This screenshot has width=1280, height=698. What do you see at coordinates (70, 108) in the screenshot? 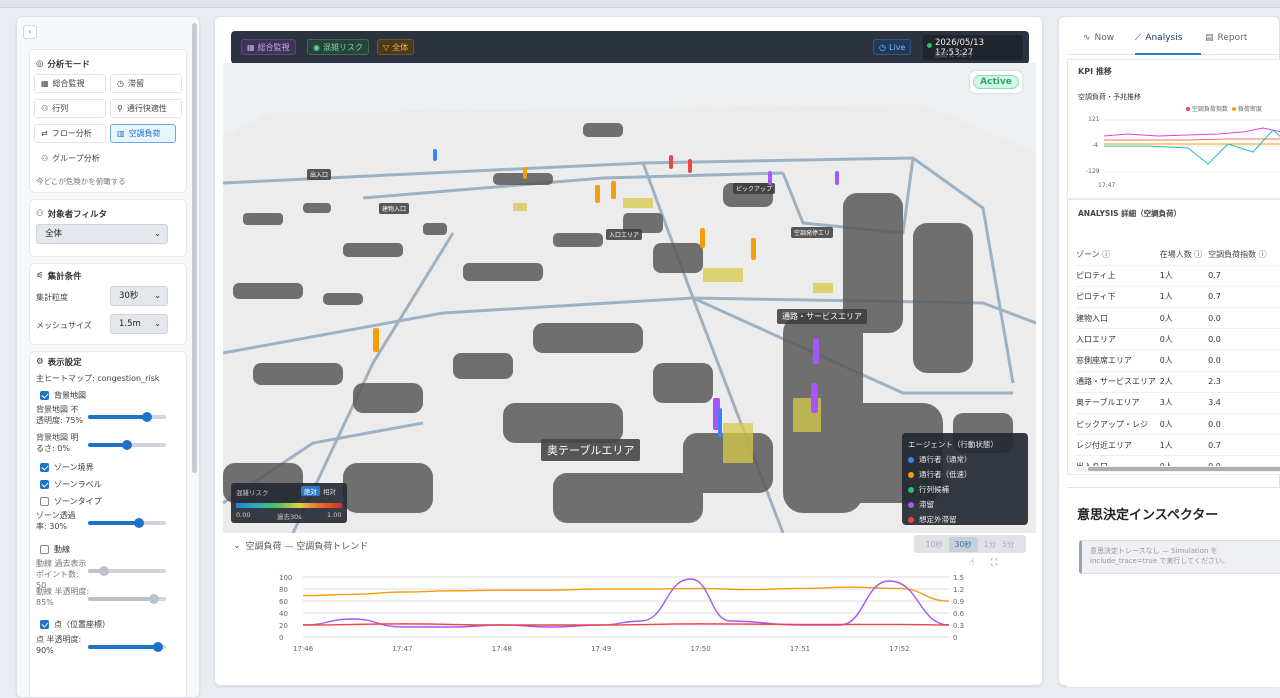
I see `mode-queue-button: ⚇ 行列` at bounding box center [70, 108].